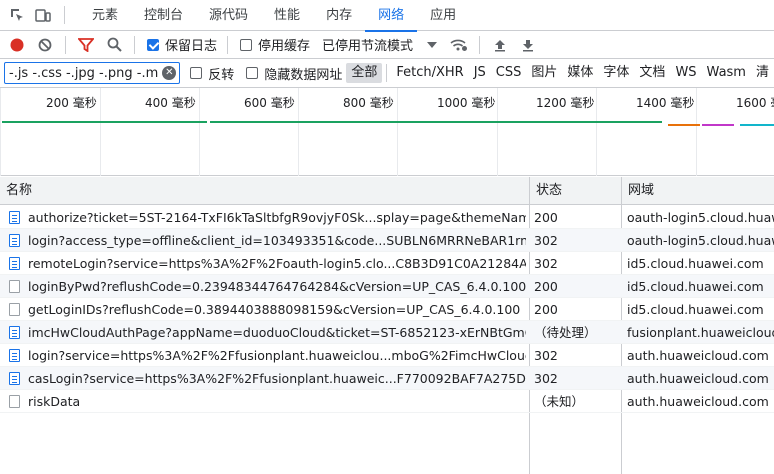 The height and width of the screenshot is (474, 774). I want to click on request-domain: oauth-login5.cloud.huawe, so click(700, 217).